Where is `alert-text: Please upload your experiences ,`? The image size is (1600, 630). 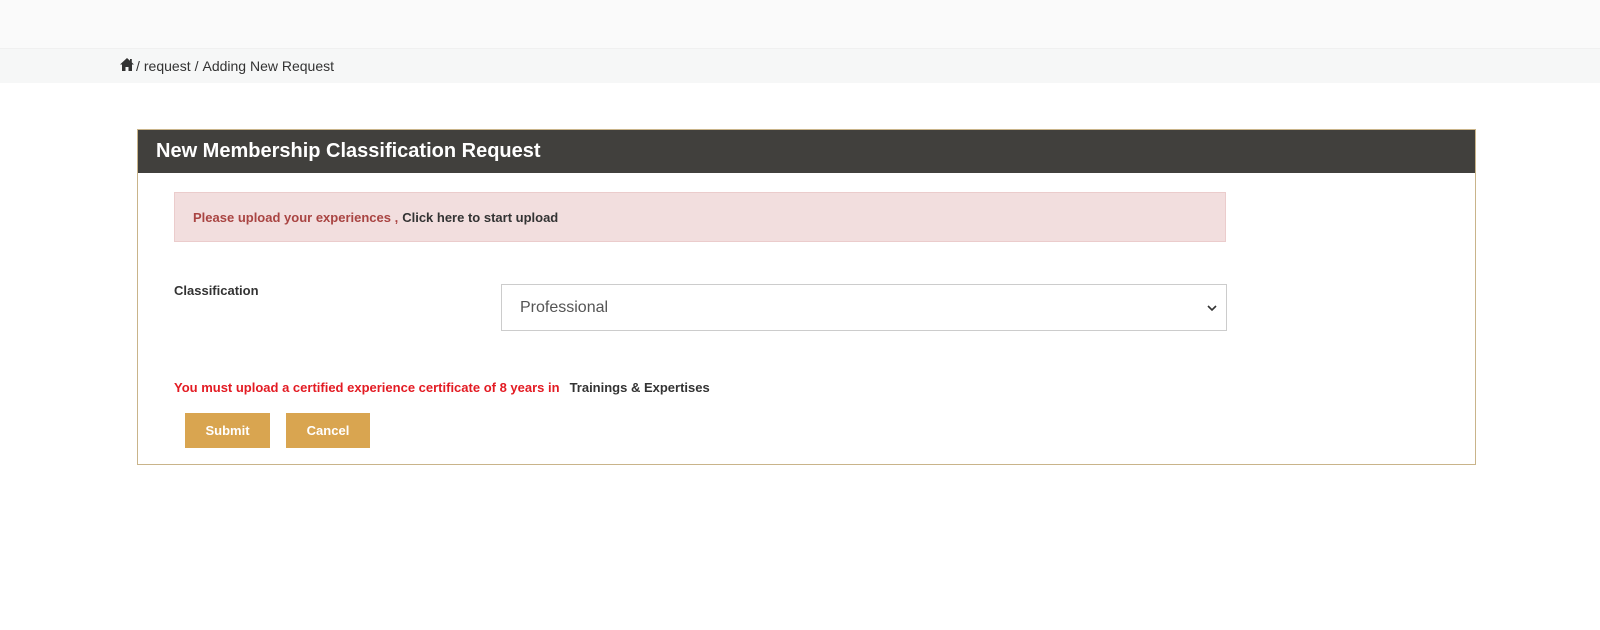
alert-text: Please upload your experiences , is located at coordinates (296, 217).